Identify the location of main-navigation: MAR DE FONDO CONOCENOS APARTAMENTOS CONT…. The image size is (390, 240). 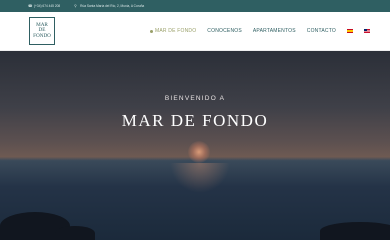
(265, 31).